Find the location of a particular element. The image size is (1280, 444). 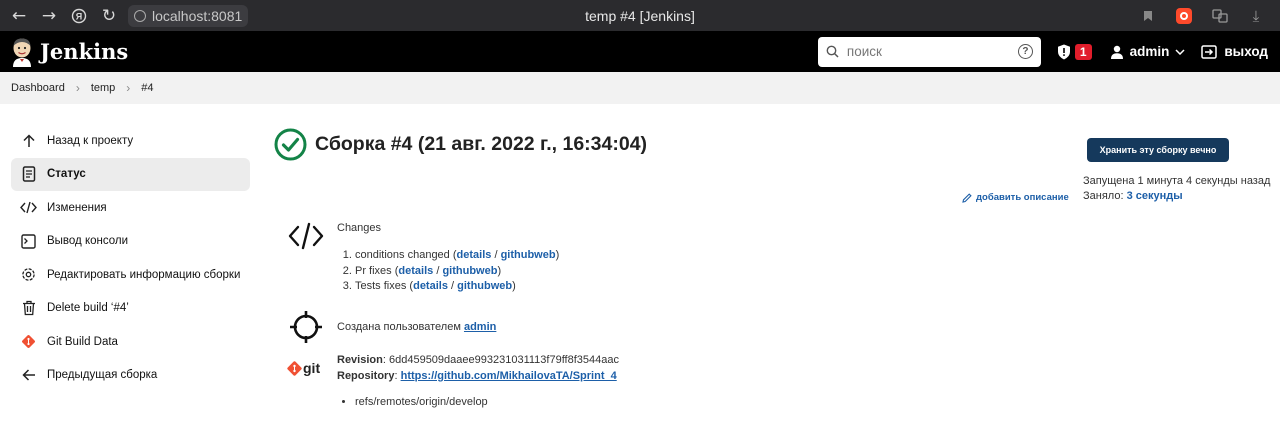

back-icon: ← is located at coordinates (19, 15).